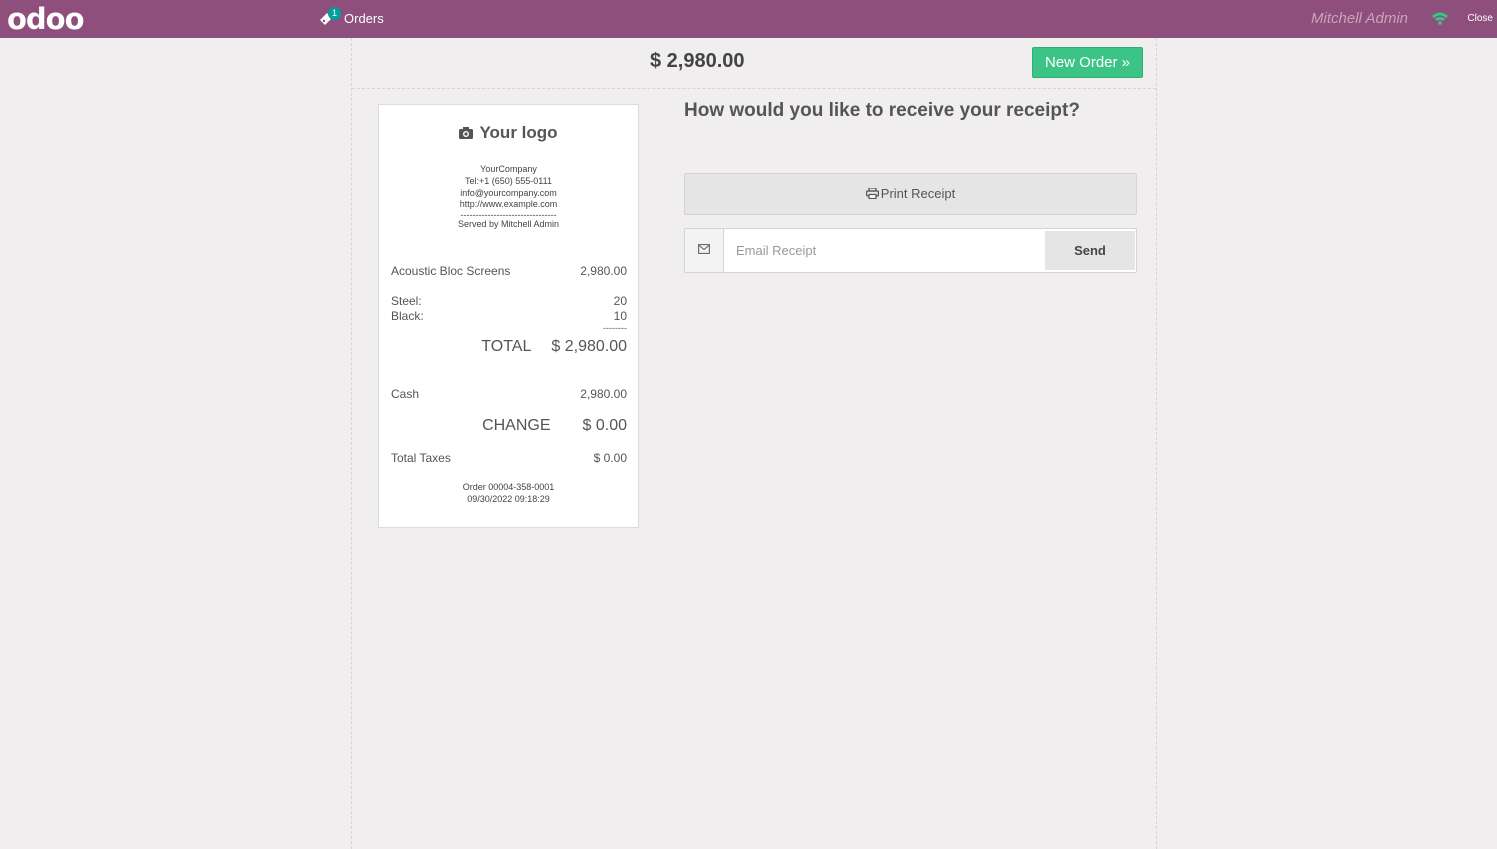 This screenshot has height=849, width=1497. What do you see at coordinates (451, 271) in the screenshot?
I see `product-name: Acoustic Bloc Screens` at bounding box center [451, 271].